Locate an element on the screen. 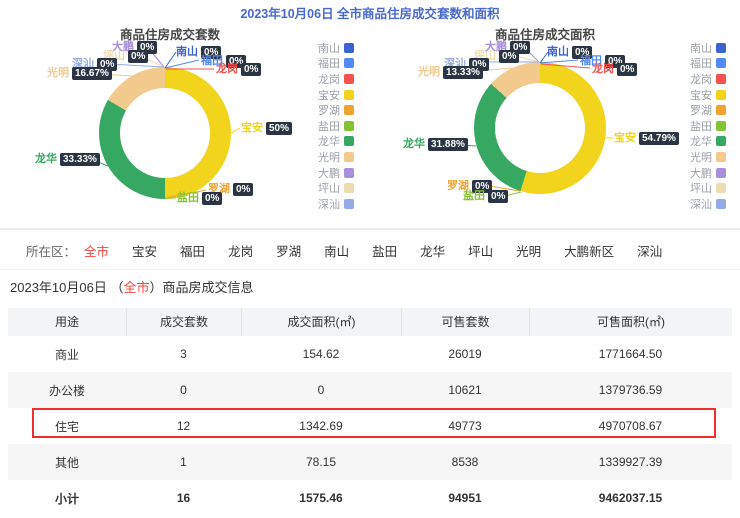 The height and width of the screenshot is (518, 740). cell: 3 is located at coordinates (183, 354).